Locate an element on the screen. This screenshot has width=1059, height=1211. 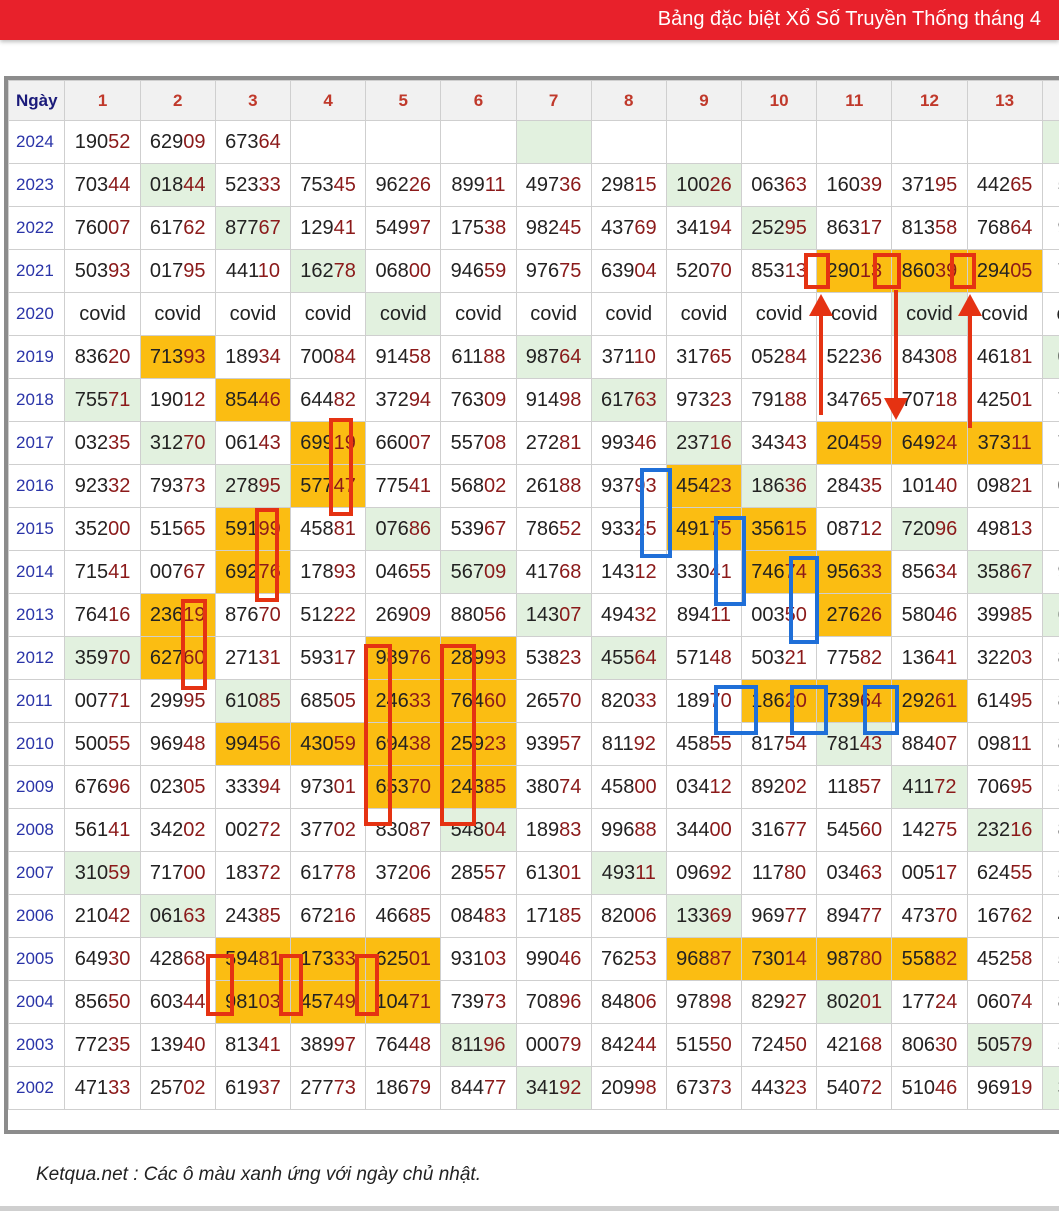
result-cell is located at coordinates (328, 142).